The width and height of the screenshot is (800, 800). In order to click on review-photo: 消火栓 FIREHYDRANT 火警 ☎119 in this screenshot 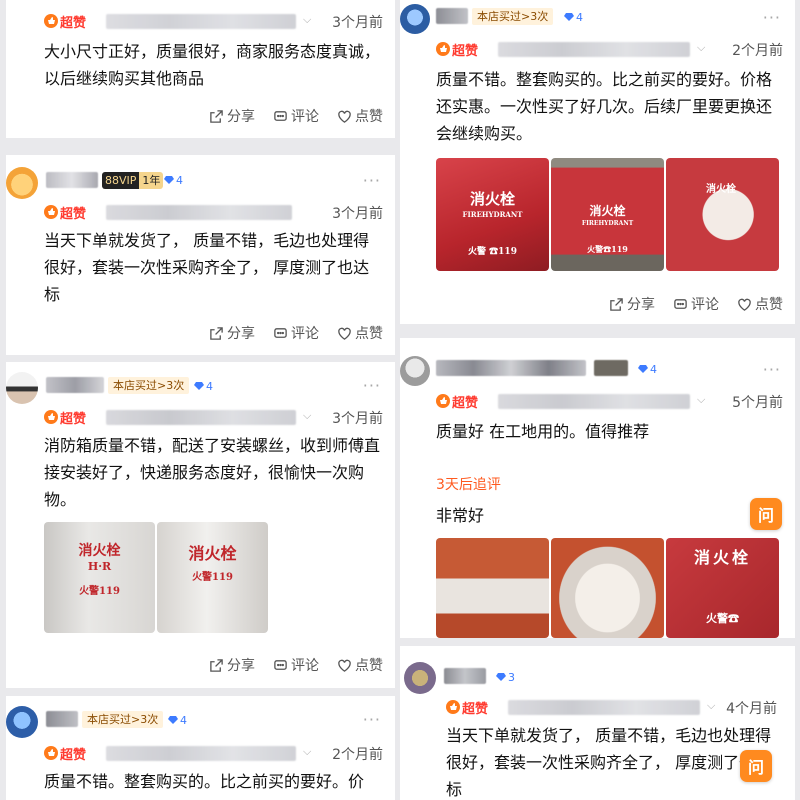, I will do `click(492, 214)`.